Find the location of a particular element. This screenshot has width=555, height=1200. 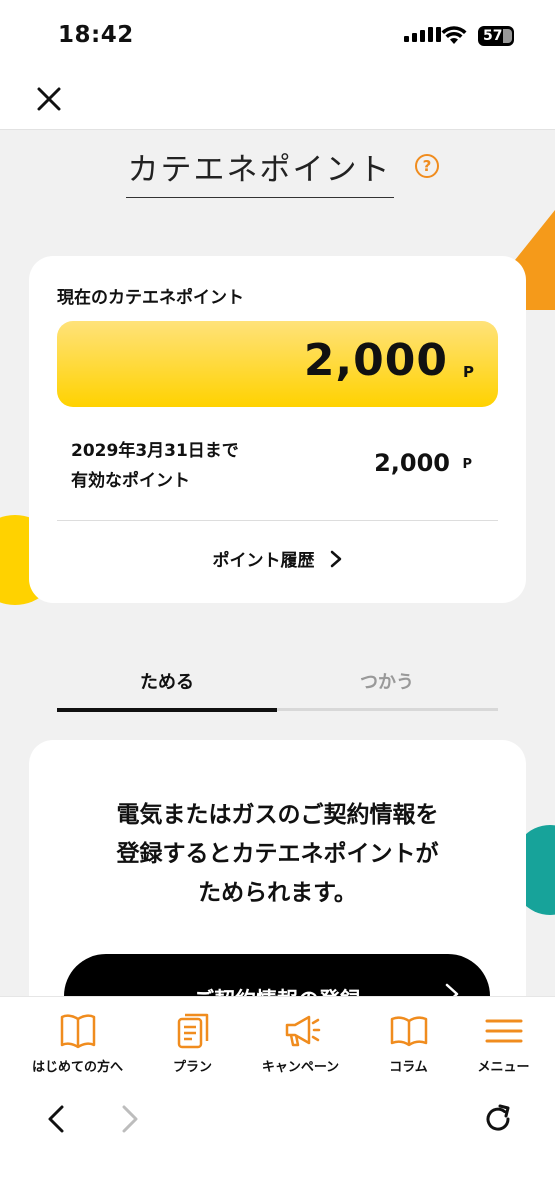

battery-icon: 57 is located at coordinates (496, 36).